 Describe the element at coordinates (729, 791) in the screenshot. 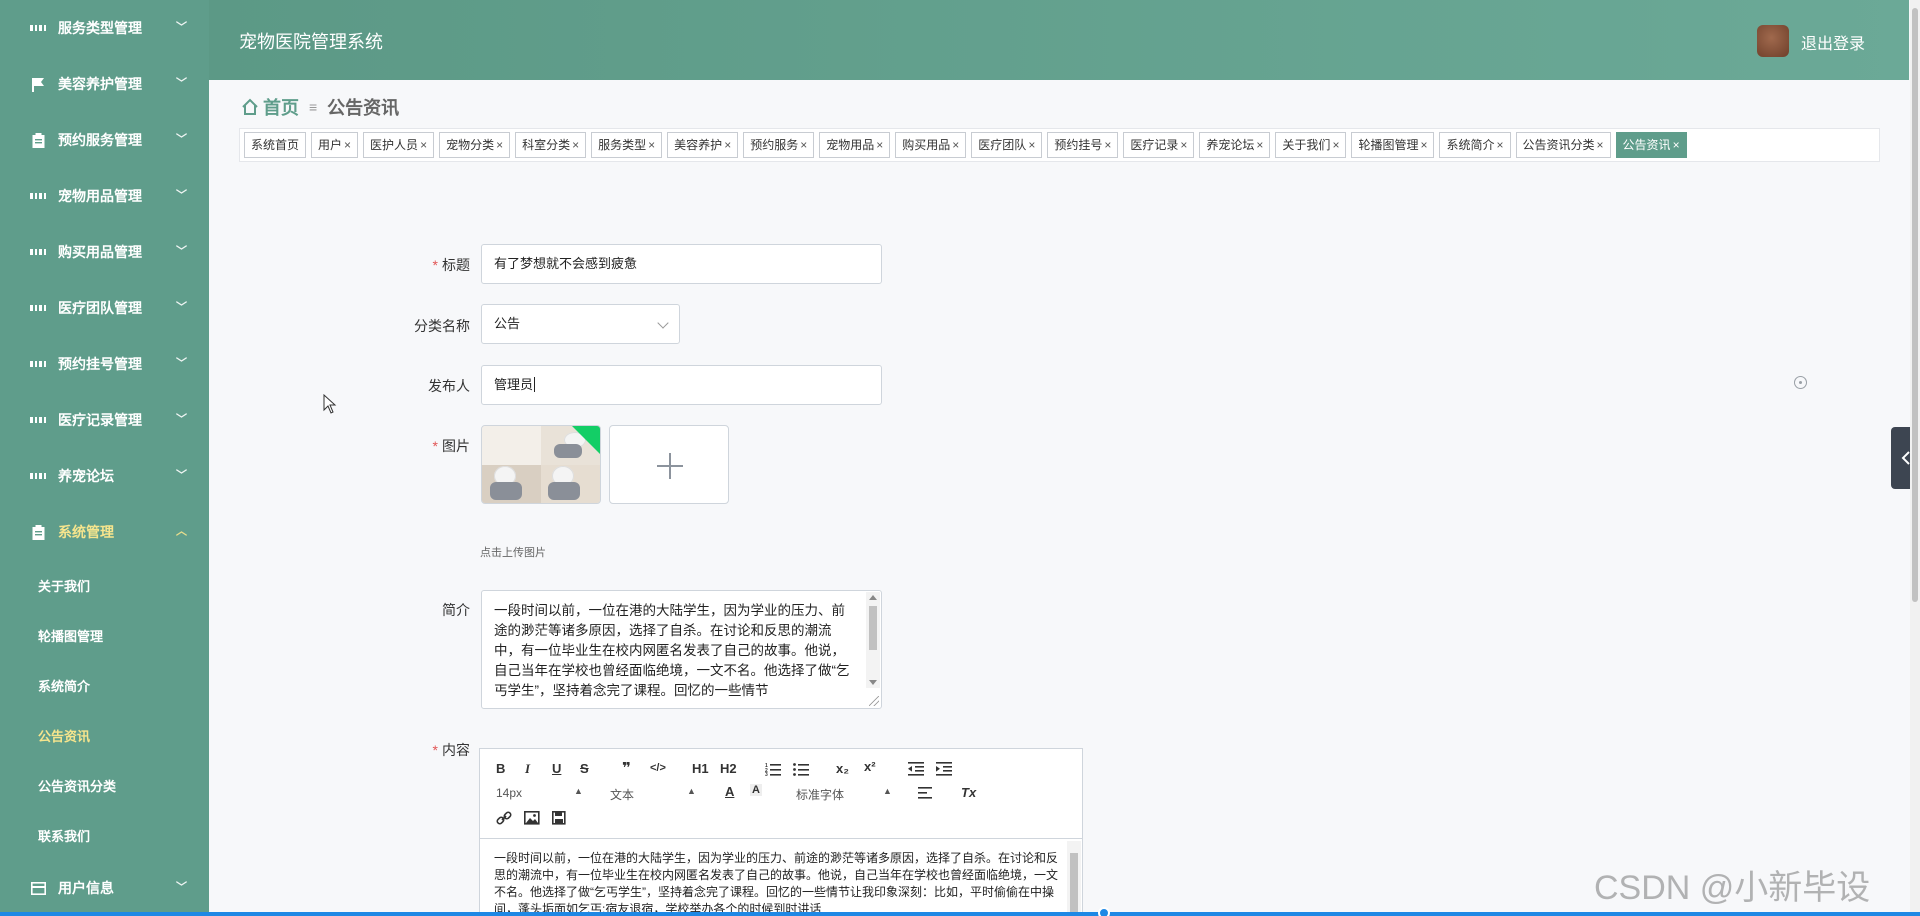

I see `font-color-icon: A` at that location.